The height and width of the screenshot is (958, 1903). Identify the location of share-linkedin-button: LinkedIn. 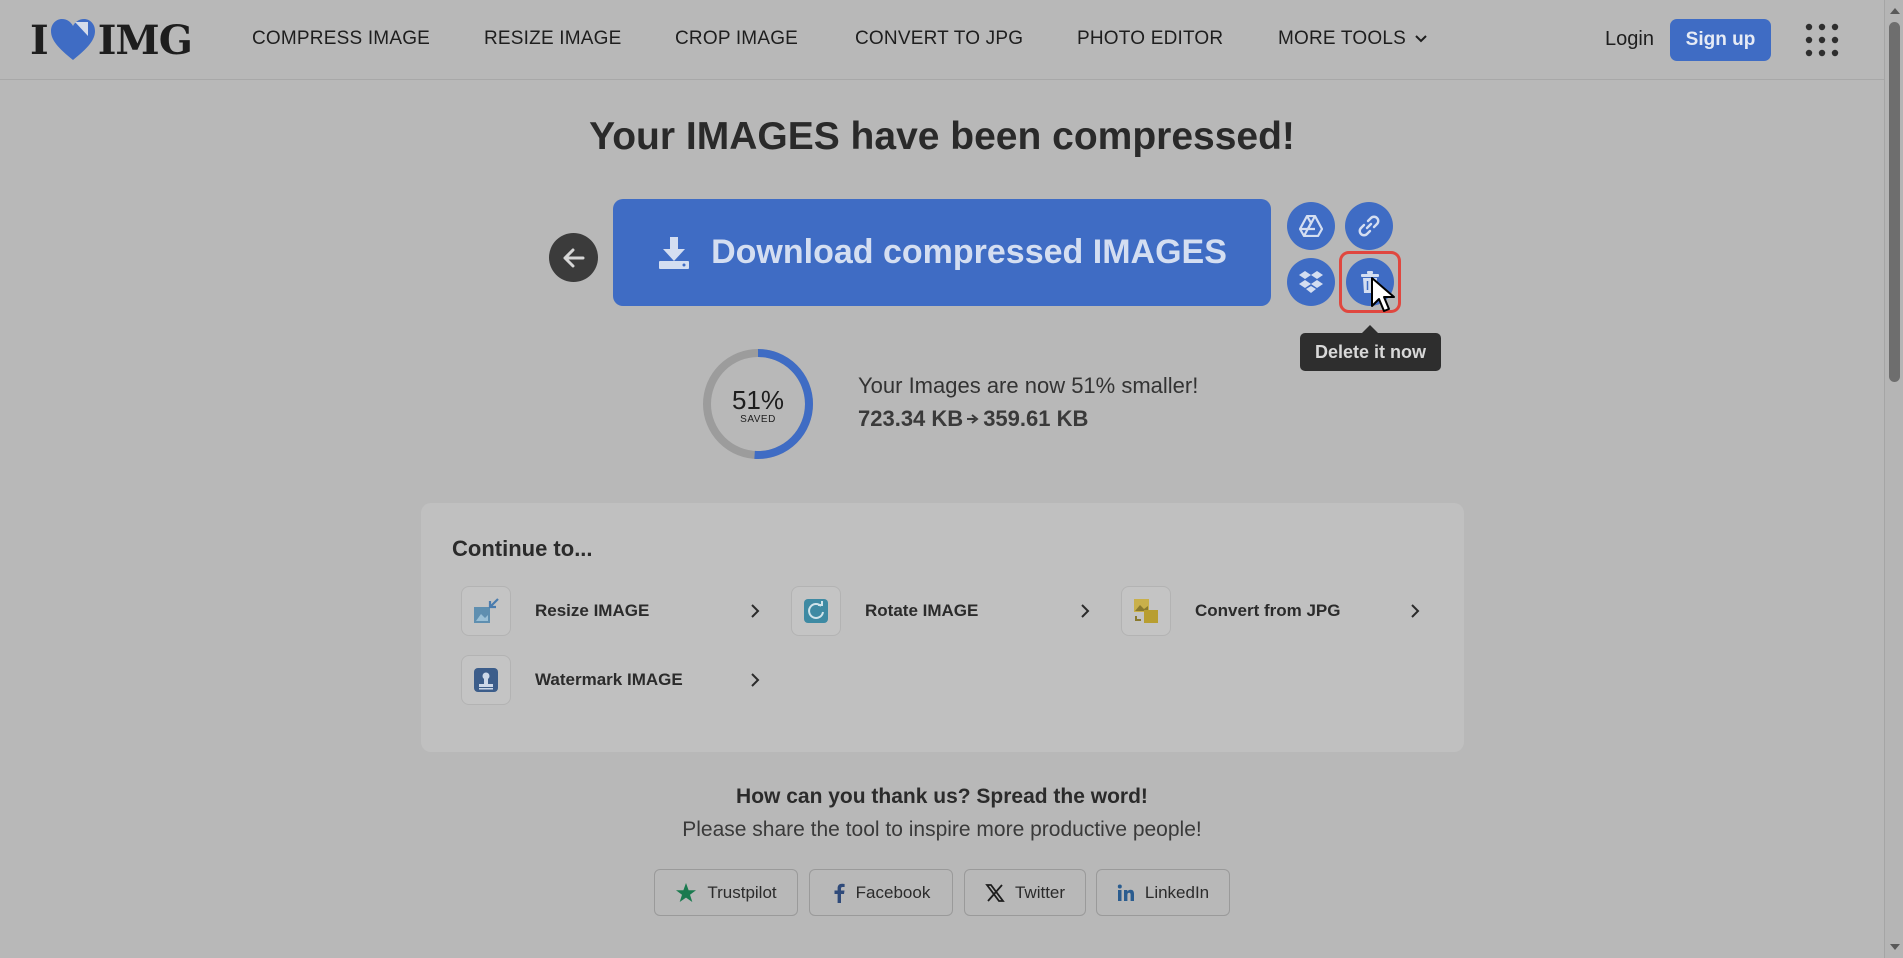
(1163, 892).